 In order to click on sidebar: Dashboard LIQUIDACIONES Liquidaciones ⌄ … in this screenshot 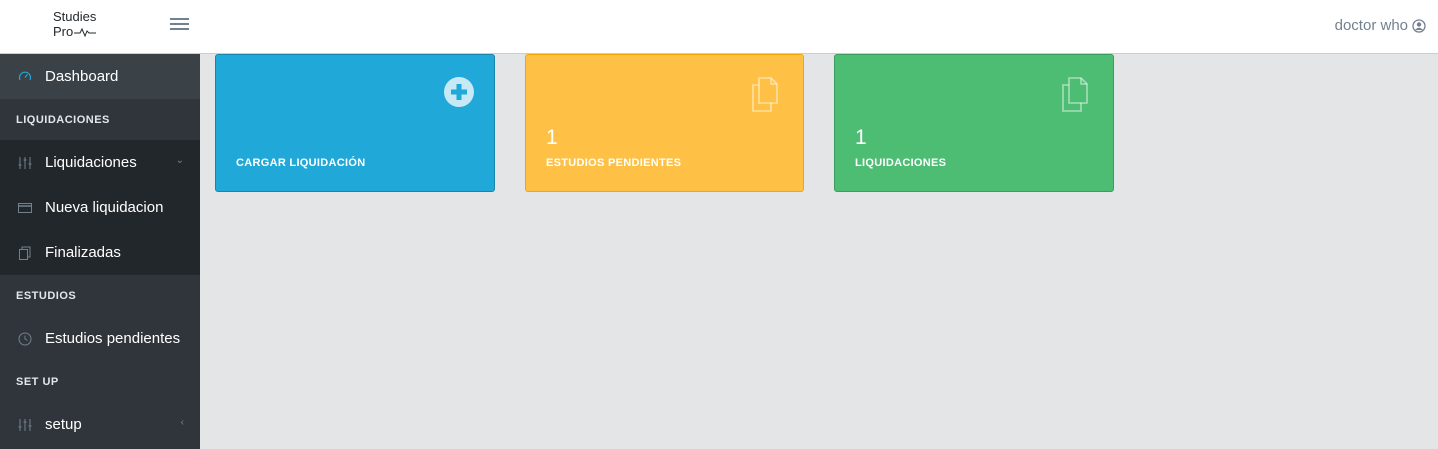, I will do `click(100, 251)`.